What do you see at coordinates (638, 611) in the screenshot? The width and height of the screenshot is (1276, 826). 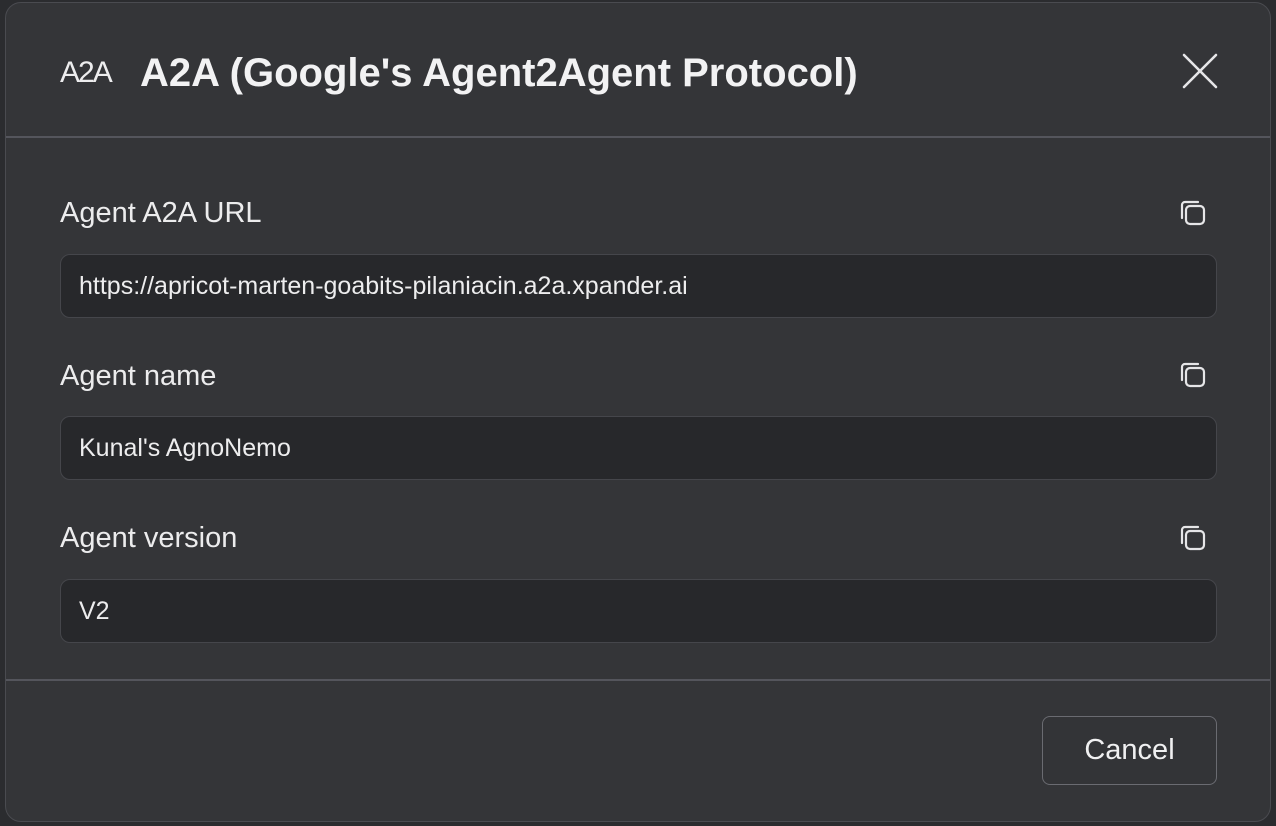 I see `agent-version-field: V2` at bounding box center [638, 611].